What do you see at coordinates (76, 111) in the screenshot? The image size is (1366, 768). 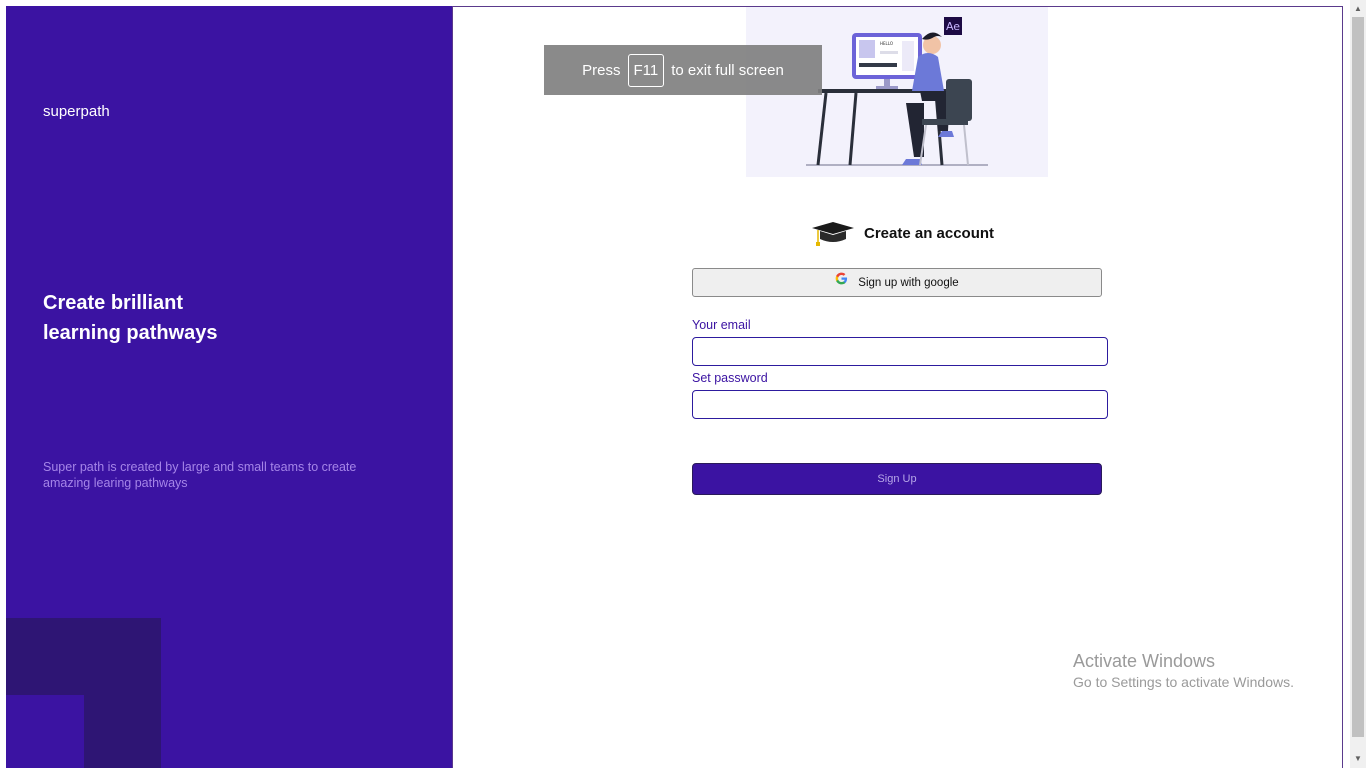 I see `brand-name: superpath` at bounding box center [76, 111].